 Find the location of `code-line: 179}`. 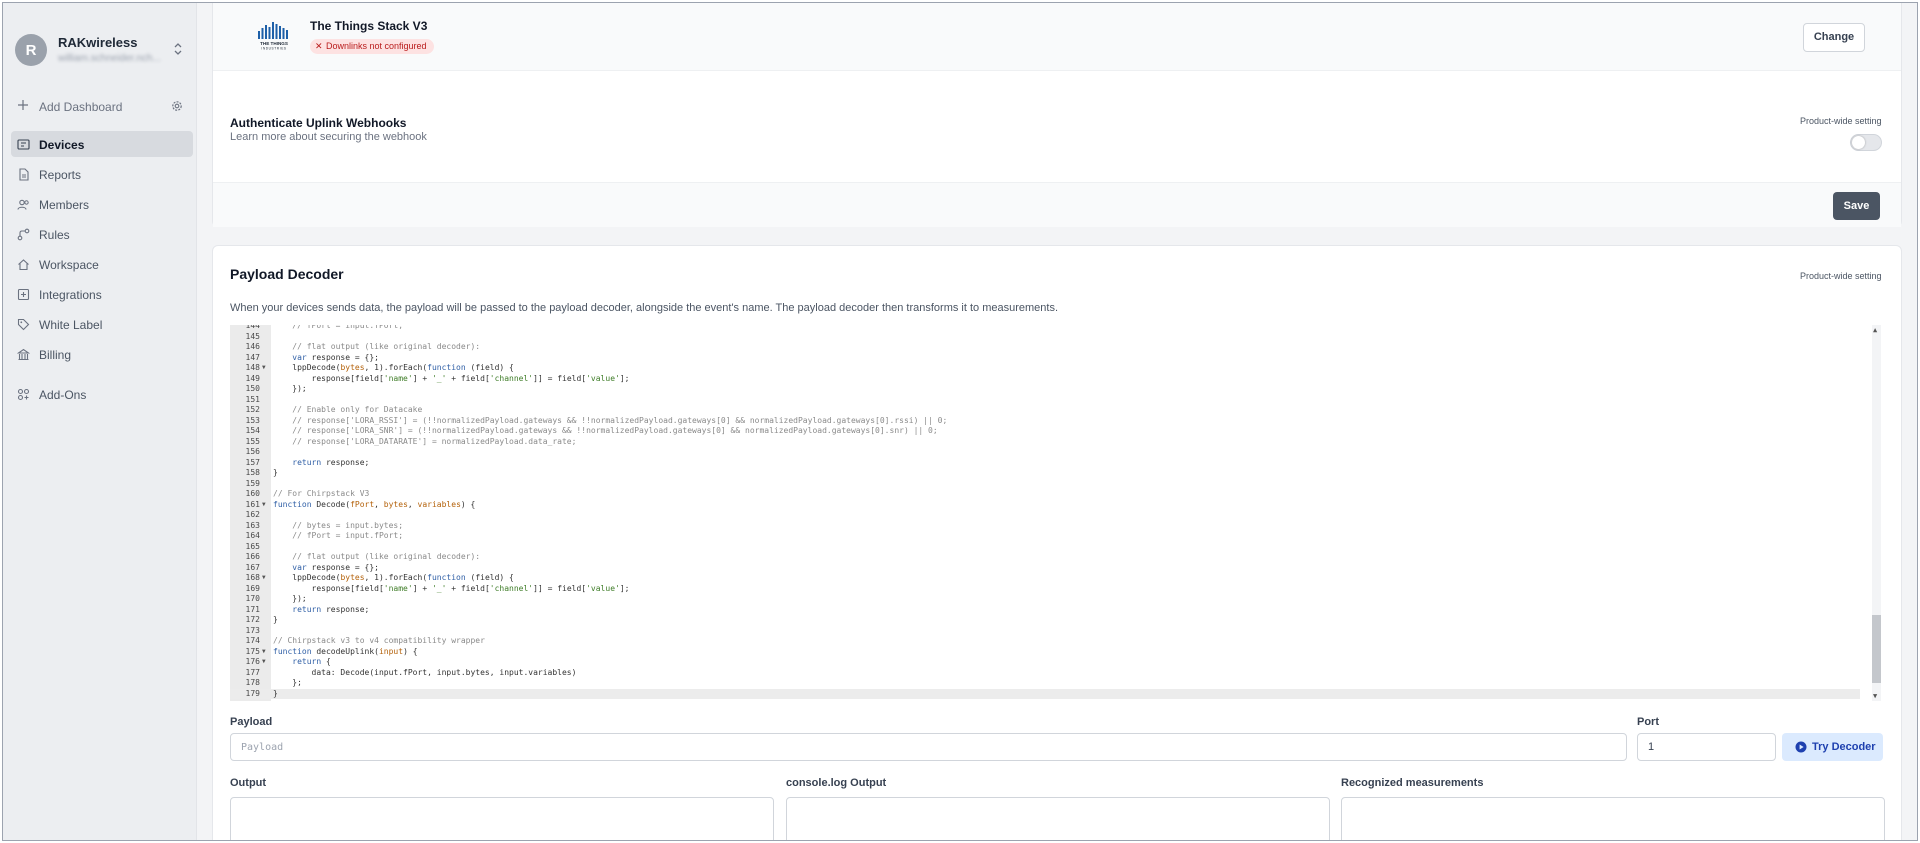

code-line: 179} is located at coordinates (1045, 693).